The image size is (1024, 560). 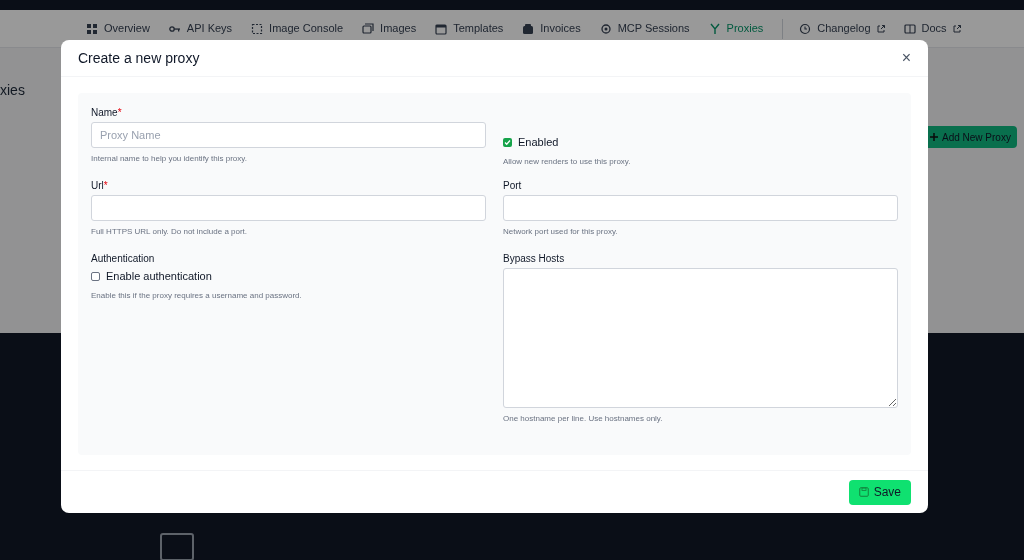 I want to click on text-area, so click(x=700, y=338).